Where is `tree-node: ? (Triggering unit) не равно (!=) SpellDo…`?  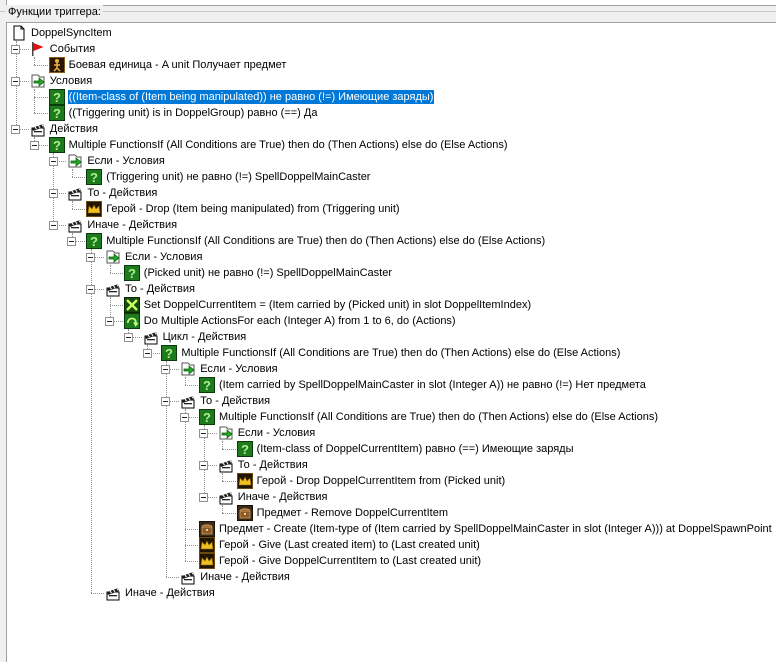
tree-node: ? (Triggering unit) не равно (!=) SpellDo… is located at coordinates (228, 177).